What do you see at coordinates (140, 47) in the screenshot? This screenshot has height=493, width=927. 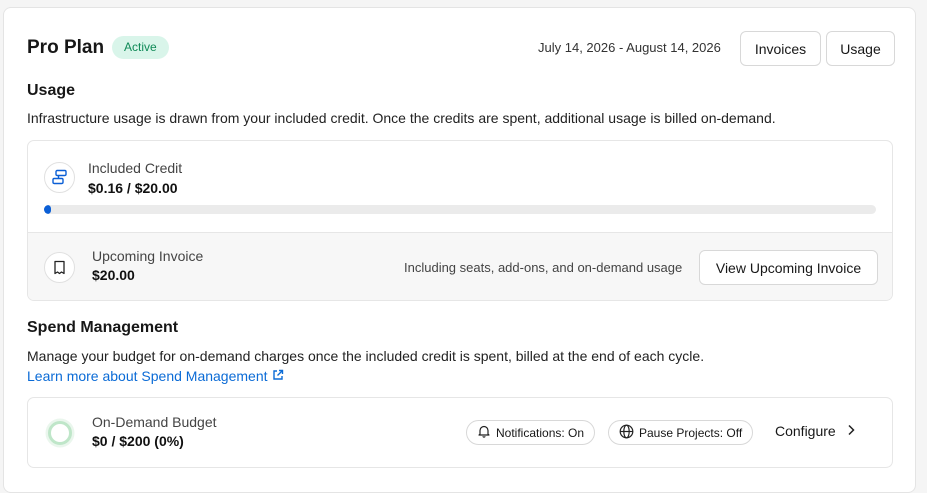 I see `status-badge: Active` at bounding box center [140, 47].